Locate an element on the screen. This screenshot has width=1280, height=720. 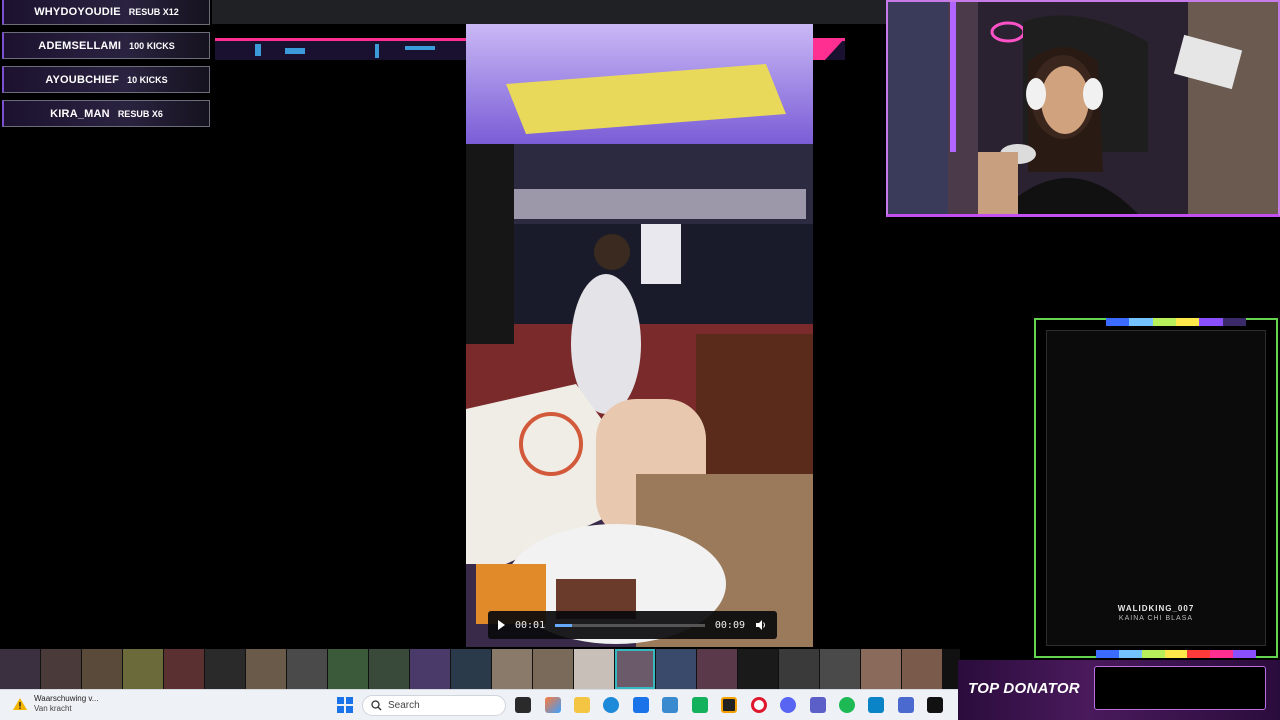
alert-action: 100 KICKS is located at coordinates (152, 45).